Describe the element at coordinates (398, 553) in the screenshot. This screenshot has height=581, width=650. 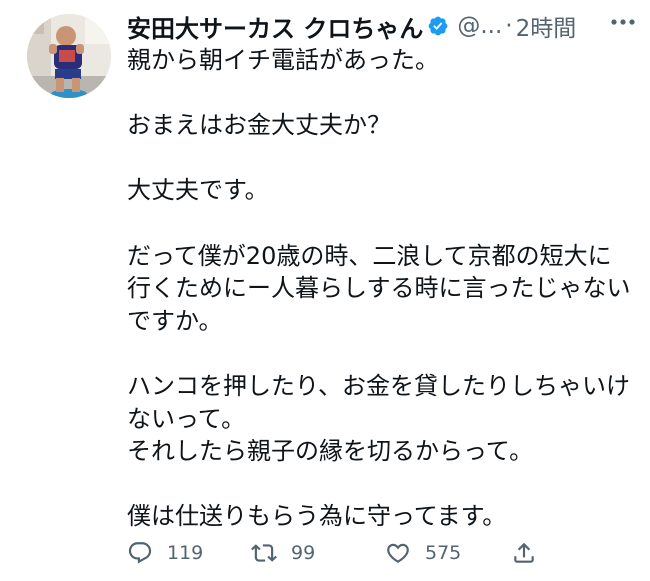
I see `heart-icon` at that location.